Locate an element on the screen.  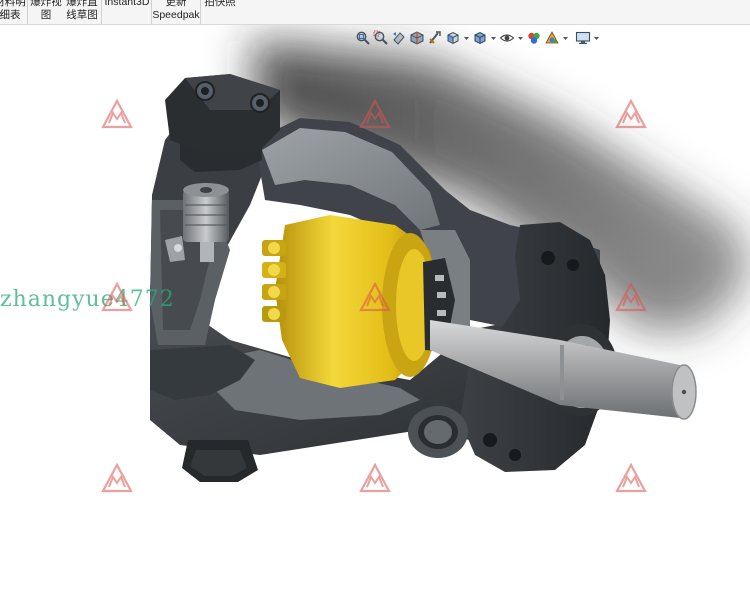
instant3d-label: Instant3D is located at coordinates (127, 4).